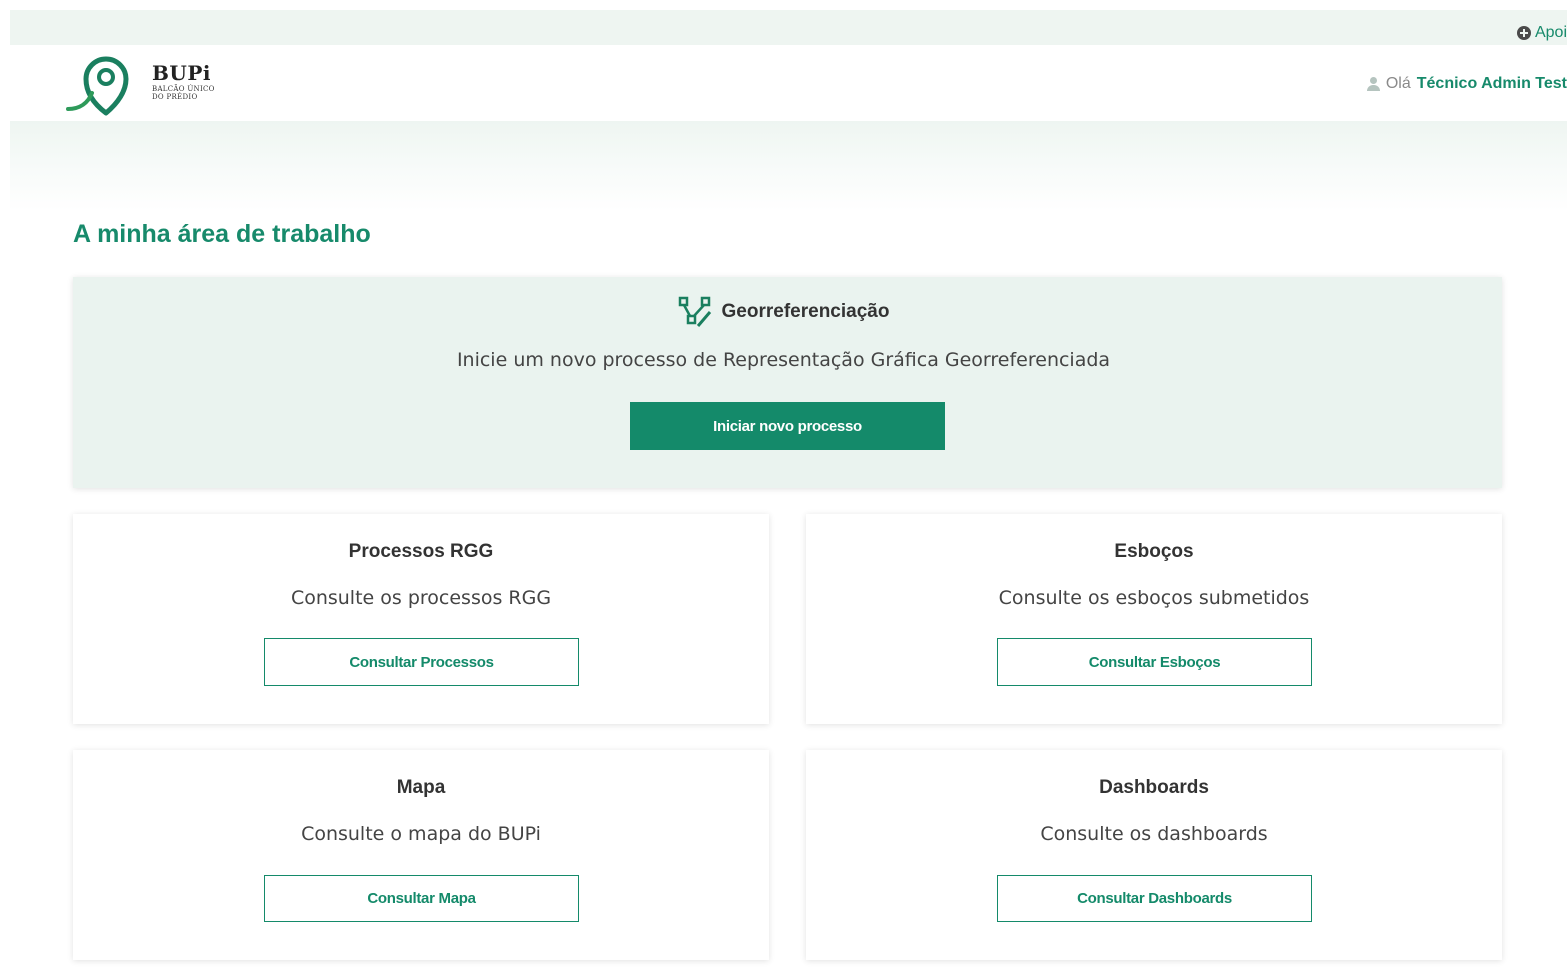 The width and height of the screenshot is (1567, 973). Describe the element at coordinates (1154, 598) in the screenshot. I see `sketches-description: Consulte os esboços submetidos` at that location.